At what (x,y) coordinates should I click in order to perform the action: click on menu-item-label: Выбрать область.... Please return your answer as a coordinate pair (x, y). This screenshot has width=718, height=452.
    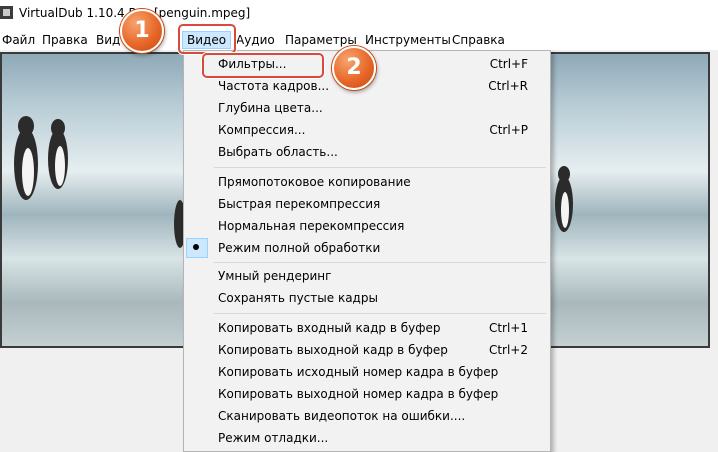
    Looking at the image, I should click on (278, 152).